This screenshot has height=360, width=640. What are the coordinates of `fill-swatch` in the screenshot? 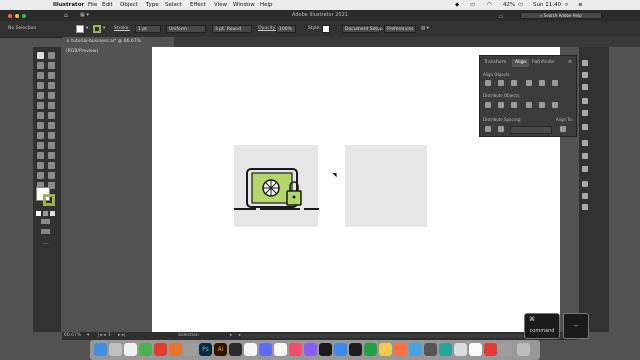 It's located at (80, 29).